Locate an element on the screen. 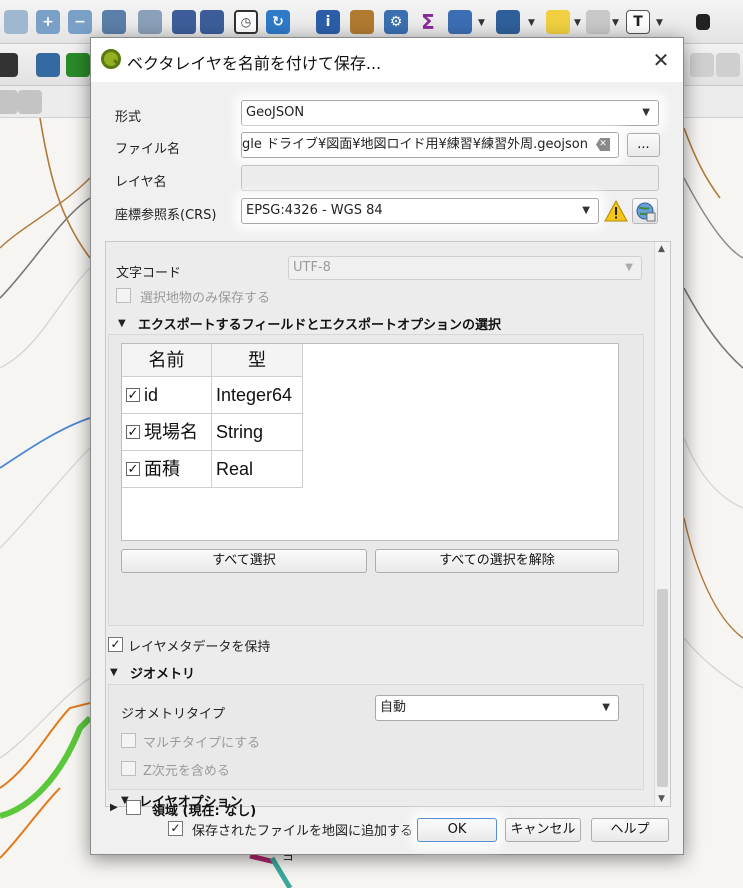 The height and width of the screenshot is (888, 743). zoom-in-icon: + is located at coordinates (48, 22).